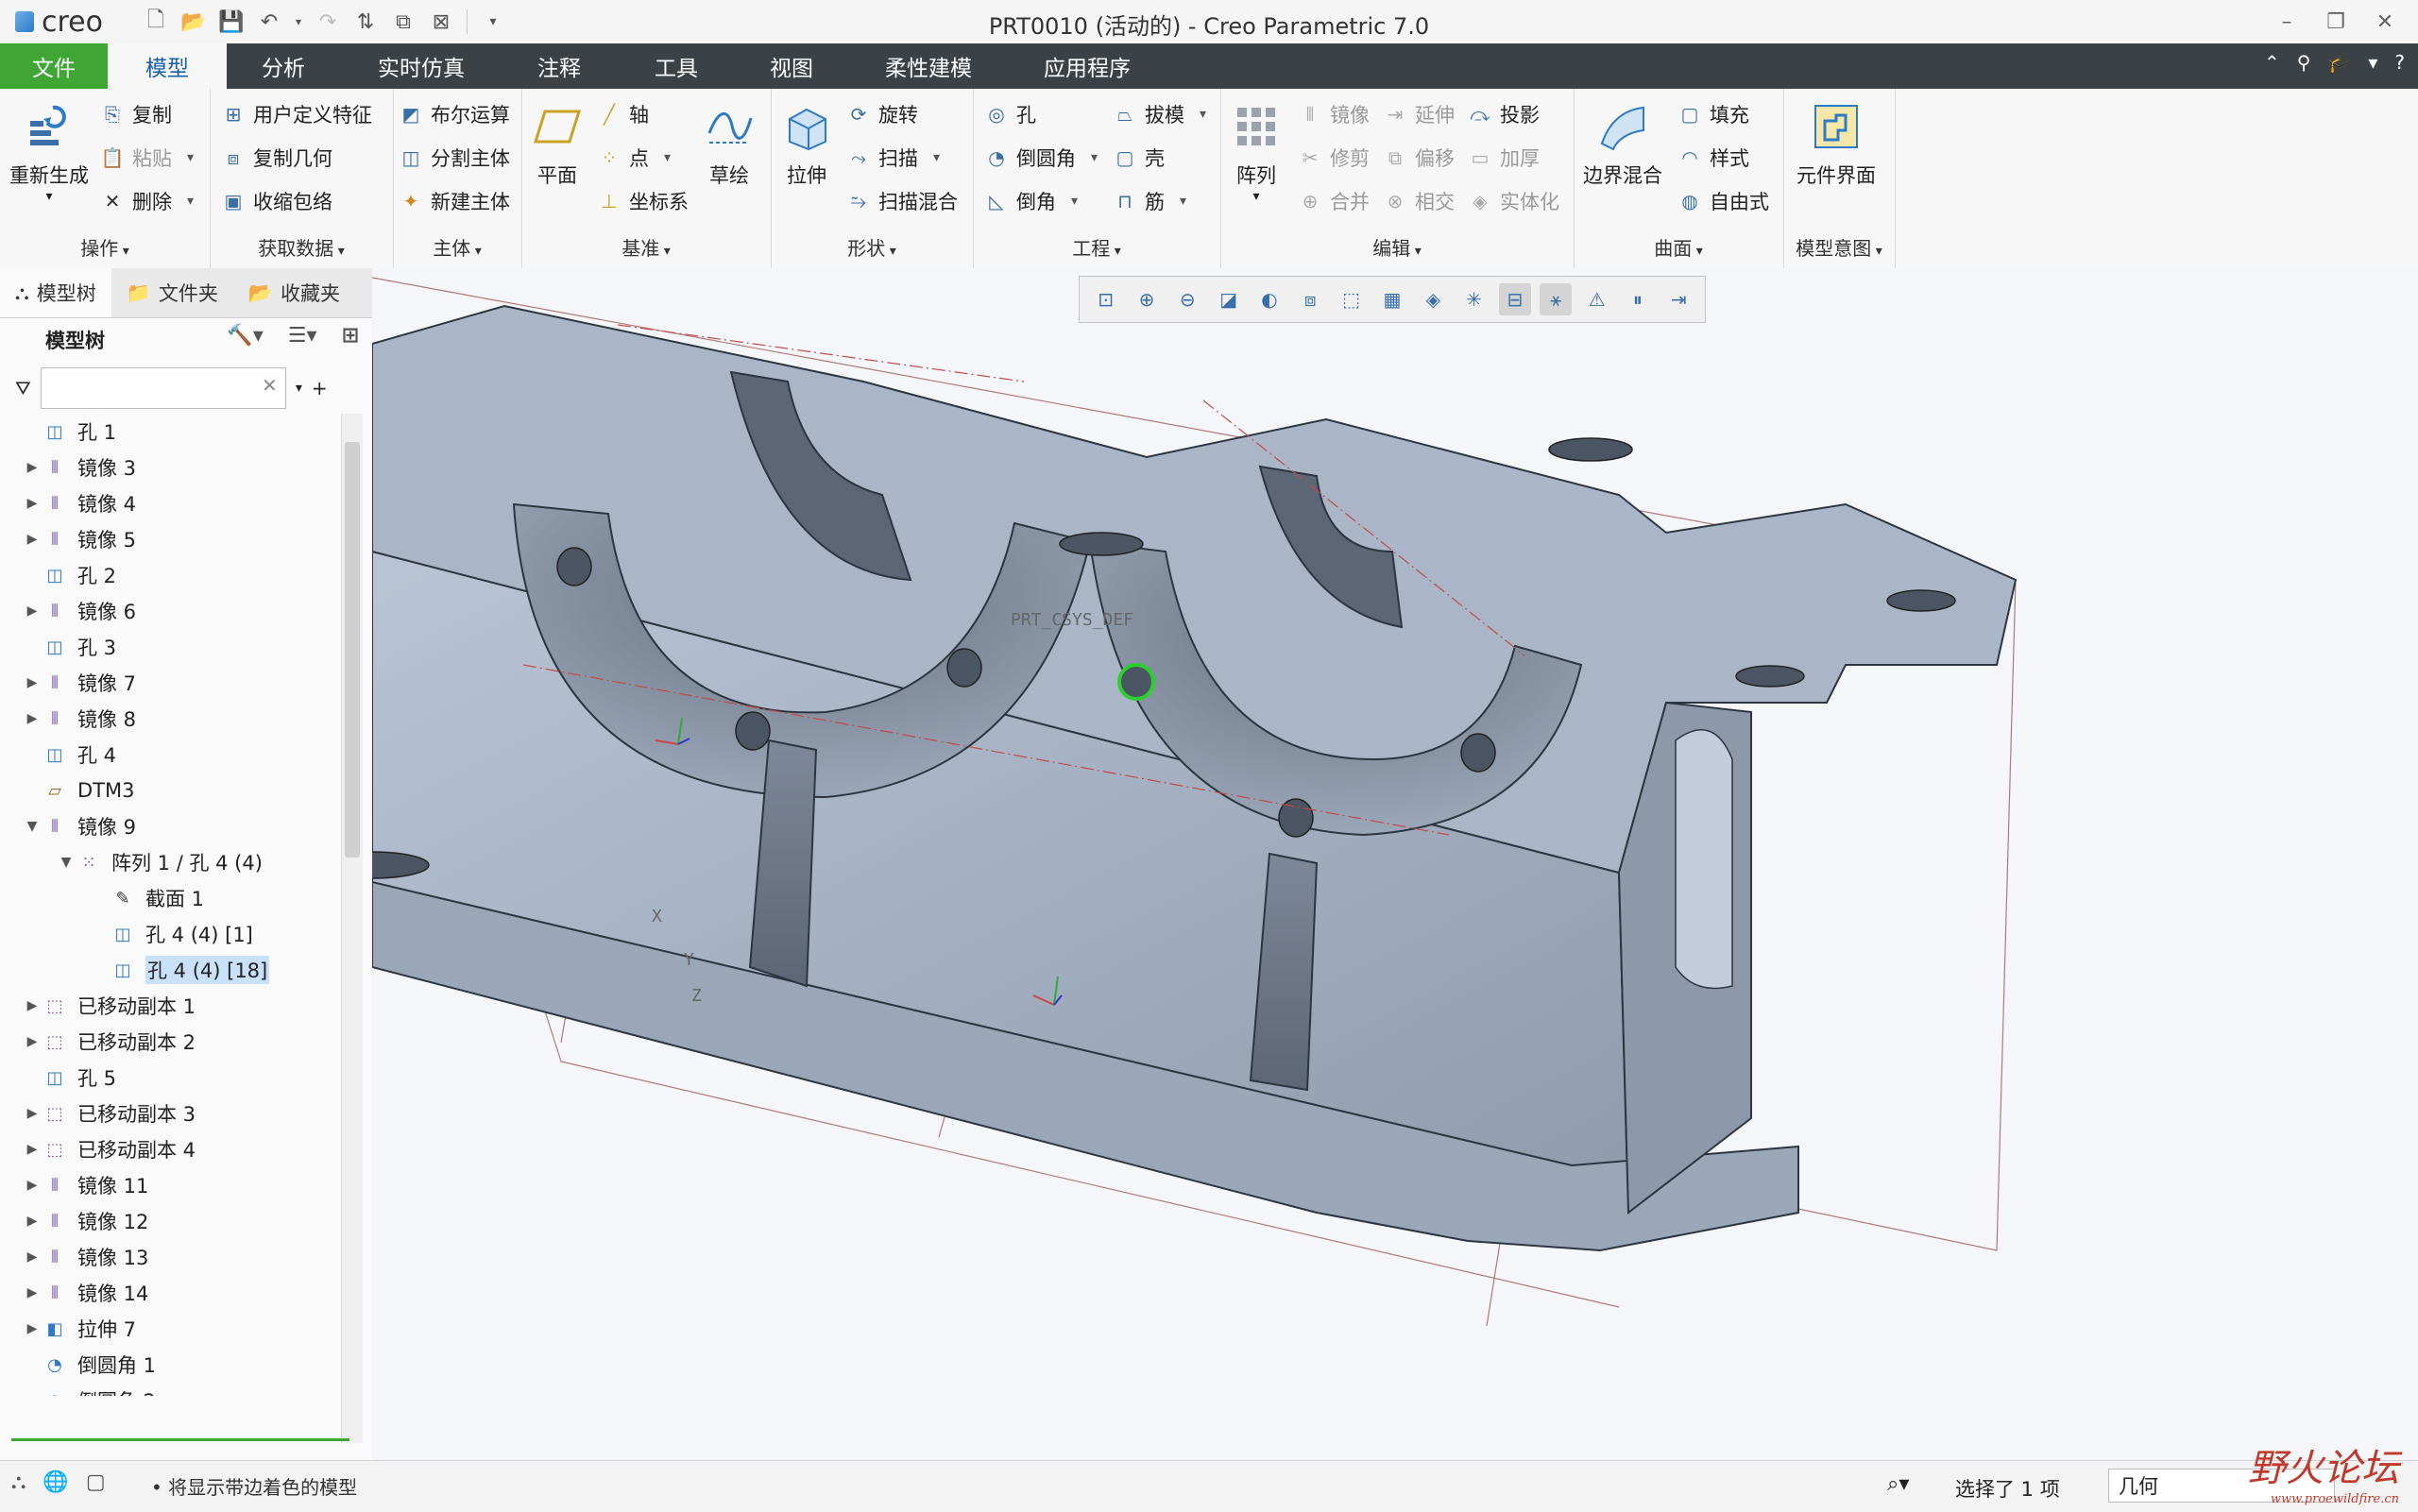  What do you see at coordinates (1352, 299) in the screenshot?
I see `view-manager-icon: ⬚` at bounding box center [1352, 299].